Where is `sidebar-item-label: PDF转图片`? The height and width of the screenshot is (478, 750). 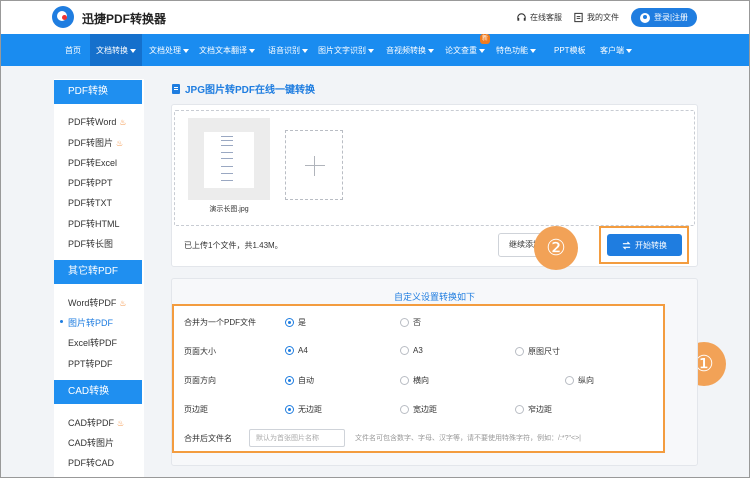
sidebar-item-label: PDF转图片 is located at coordinates (91, 143).